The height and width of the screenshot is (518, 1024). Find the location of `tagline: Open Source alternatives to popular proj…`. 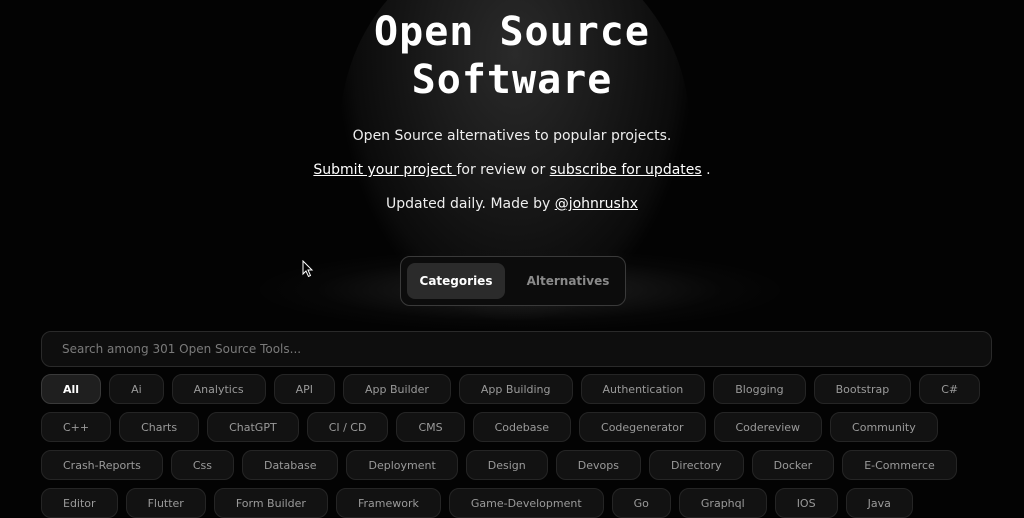

tagline: Open Source alternatives to popular proj… is located at coordinates (512, 136).